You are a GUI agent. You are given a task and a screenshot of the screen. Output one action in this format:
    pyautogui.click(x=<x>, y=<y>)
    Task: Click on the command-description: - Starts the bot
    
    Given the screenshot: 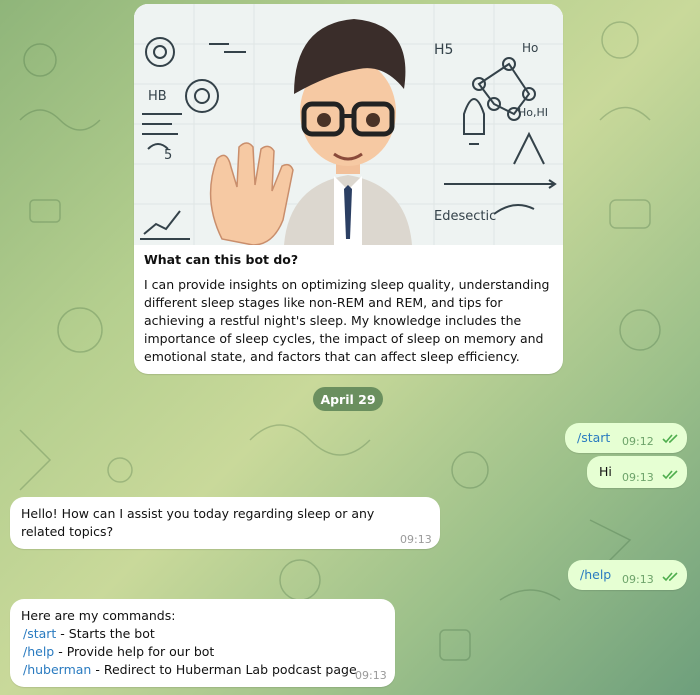 What is the action you would take?
    pyautogui.click(x=105, y=633)
    